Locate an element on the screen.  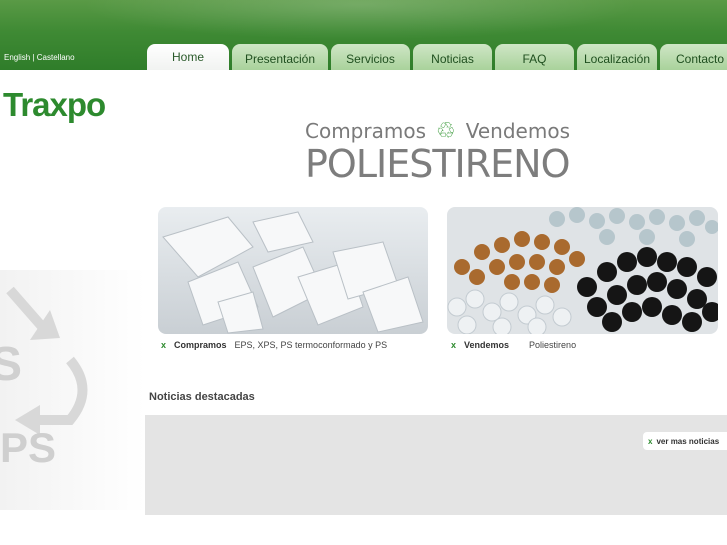
header-swoosh is located at coordinates (360, 20).